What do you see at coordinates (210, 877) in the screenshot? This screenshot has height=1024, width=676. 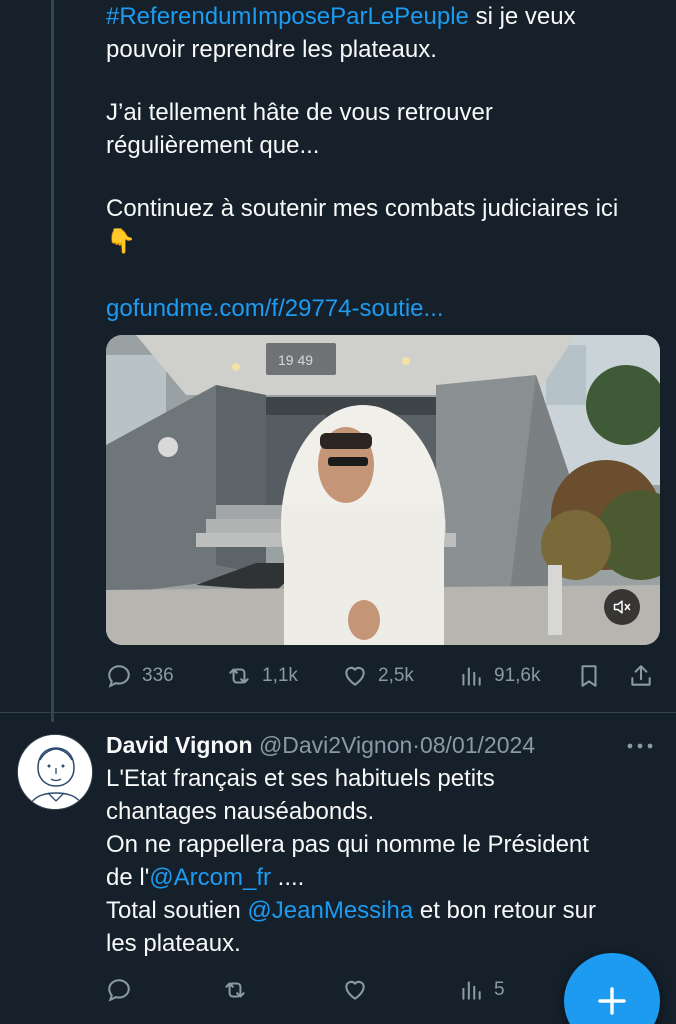 I see `mention-arcom: @Arcom_fr` at bounding box center [210, 877].